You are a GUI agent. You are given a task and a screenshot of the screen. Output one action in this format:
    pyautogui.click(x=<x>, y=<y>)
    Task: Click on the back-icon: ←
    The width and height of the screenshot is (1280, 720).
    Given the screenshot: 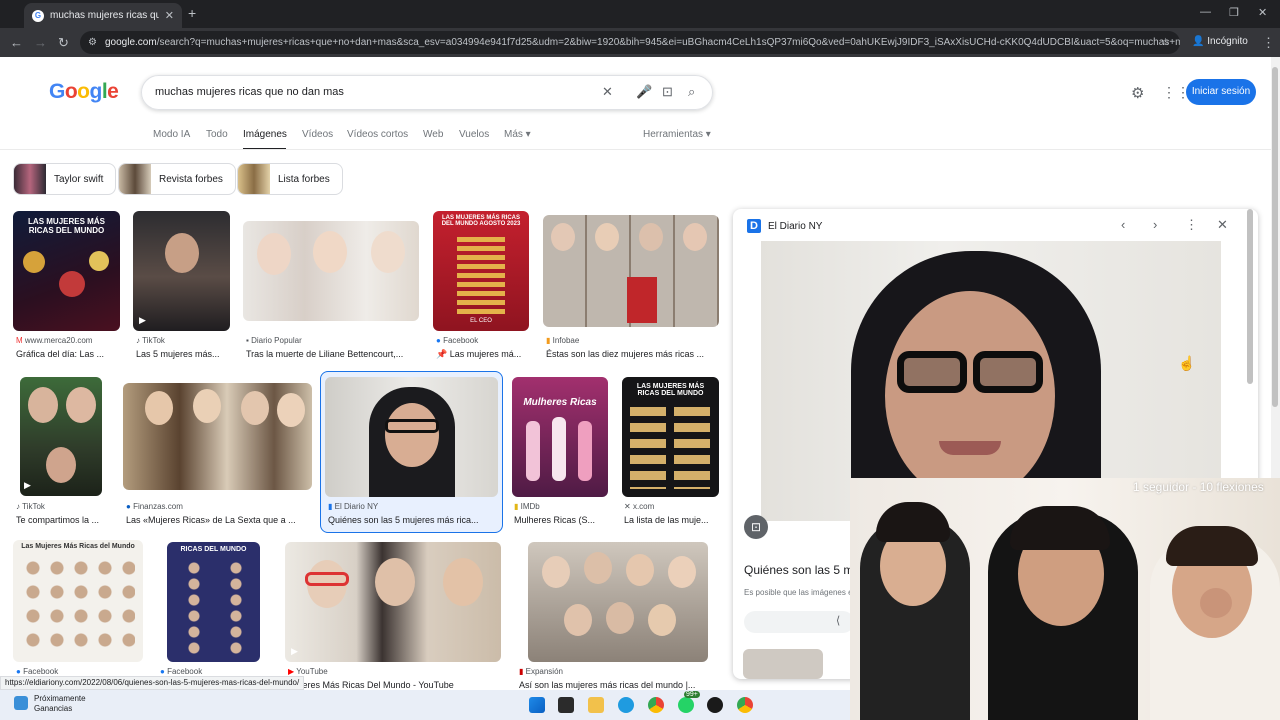 What is the action you would take?
    pyautogui.click(x=16, y=42)
    